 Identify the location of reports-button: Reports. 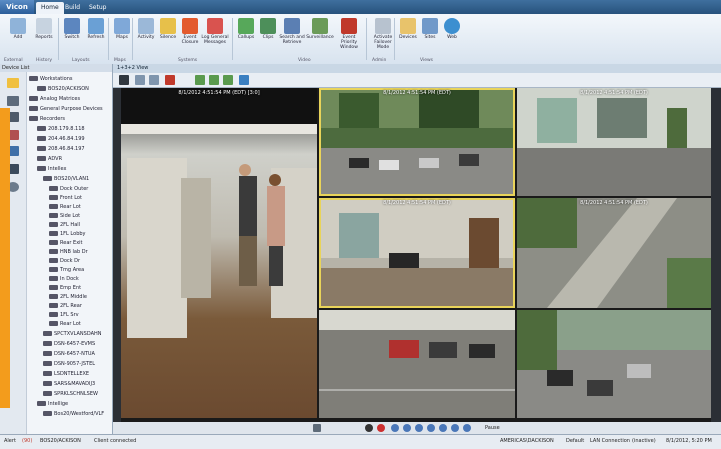
(44, 39).